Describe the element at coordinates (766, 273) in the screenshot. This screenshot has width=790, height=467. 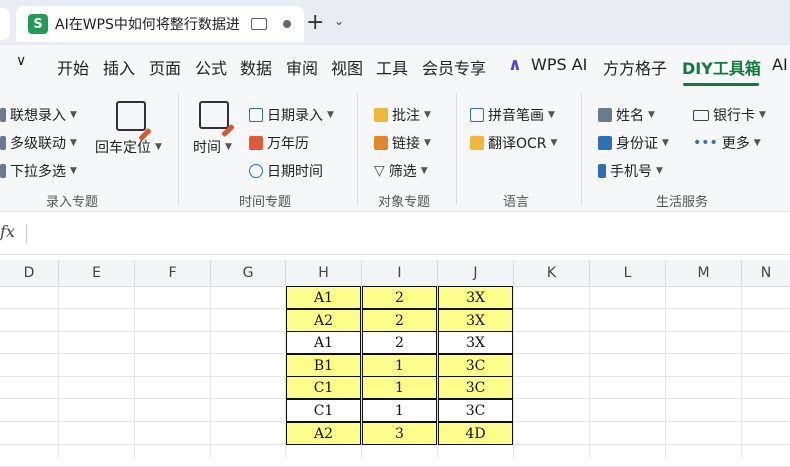
I see `column-header-n: N` at that location.